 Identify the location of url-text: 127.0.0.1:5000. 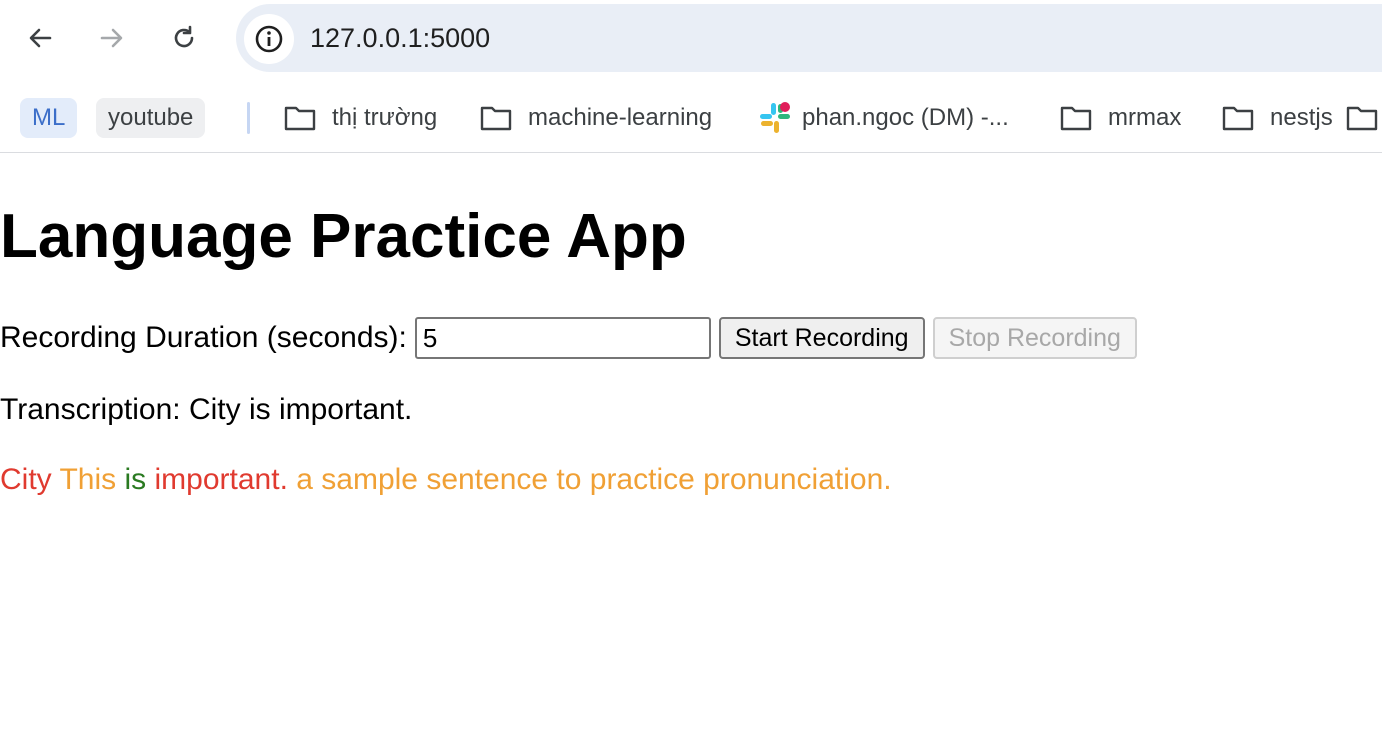
(400, 38).